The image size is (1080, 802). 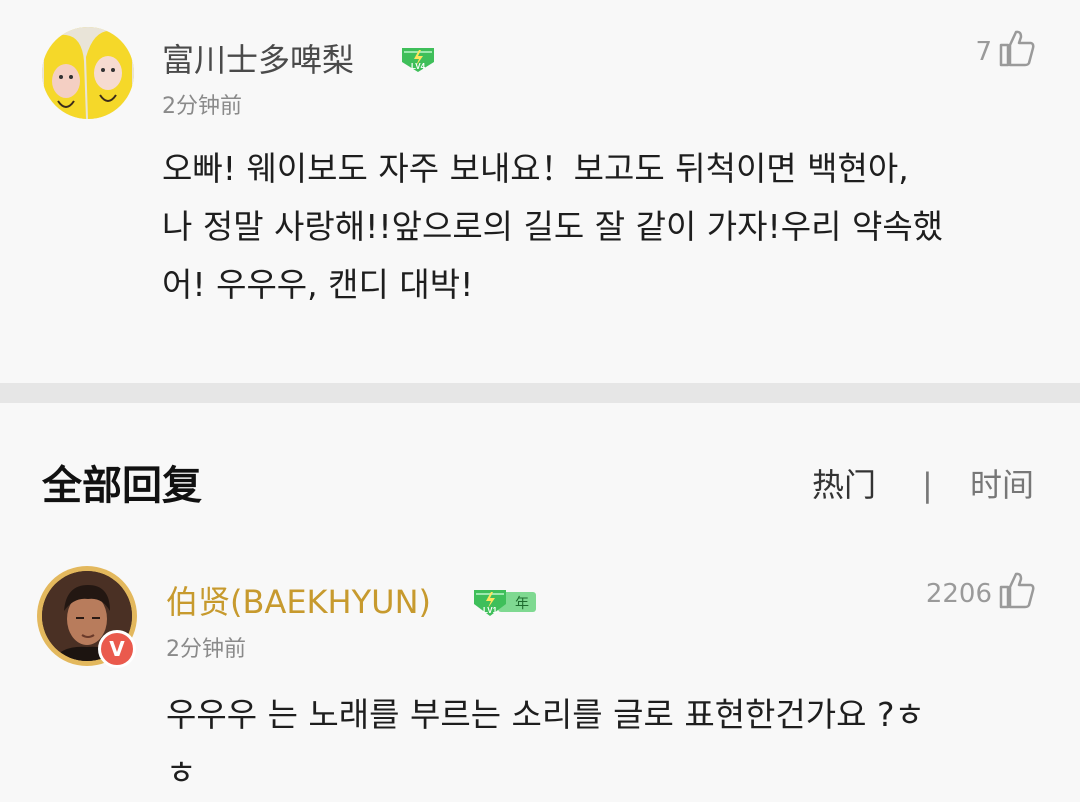 What do you see at coordinates (1002, 485) in the screenshot?
I see `sort-time-tab: 时间` at bounding box center [1002, 485].